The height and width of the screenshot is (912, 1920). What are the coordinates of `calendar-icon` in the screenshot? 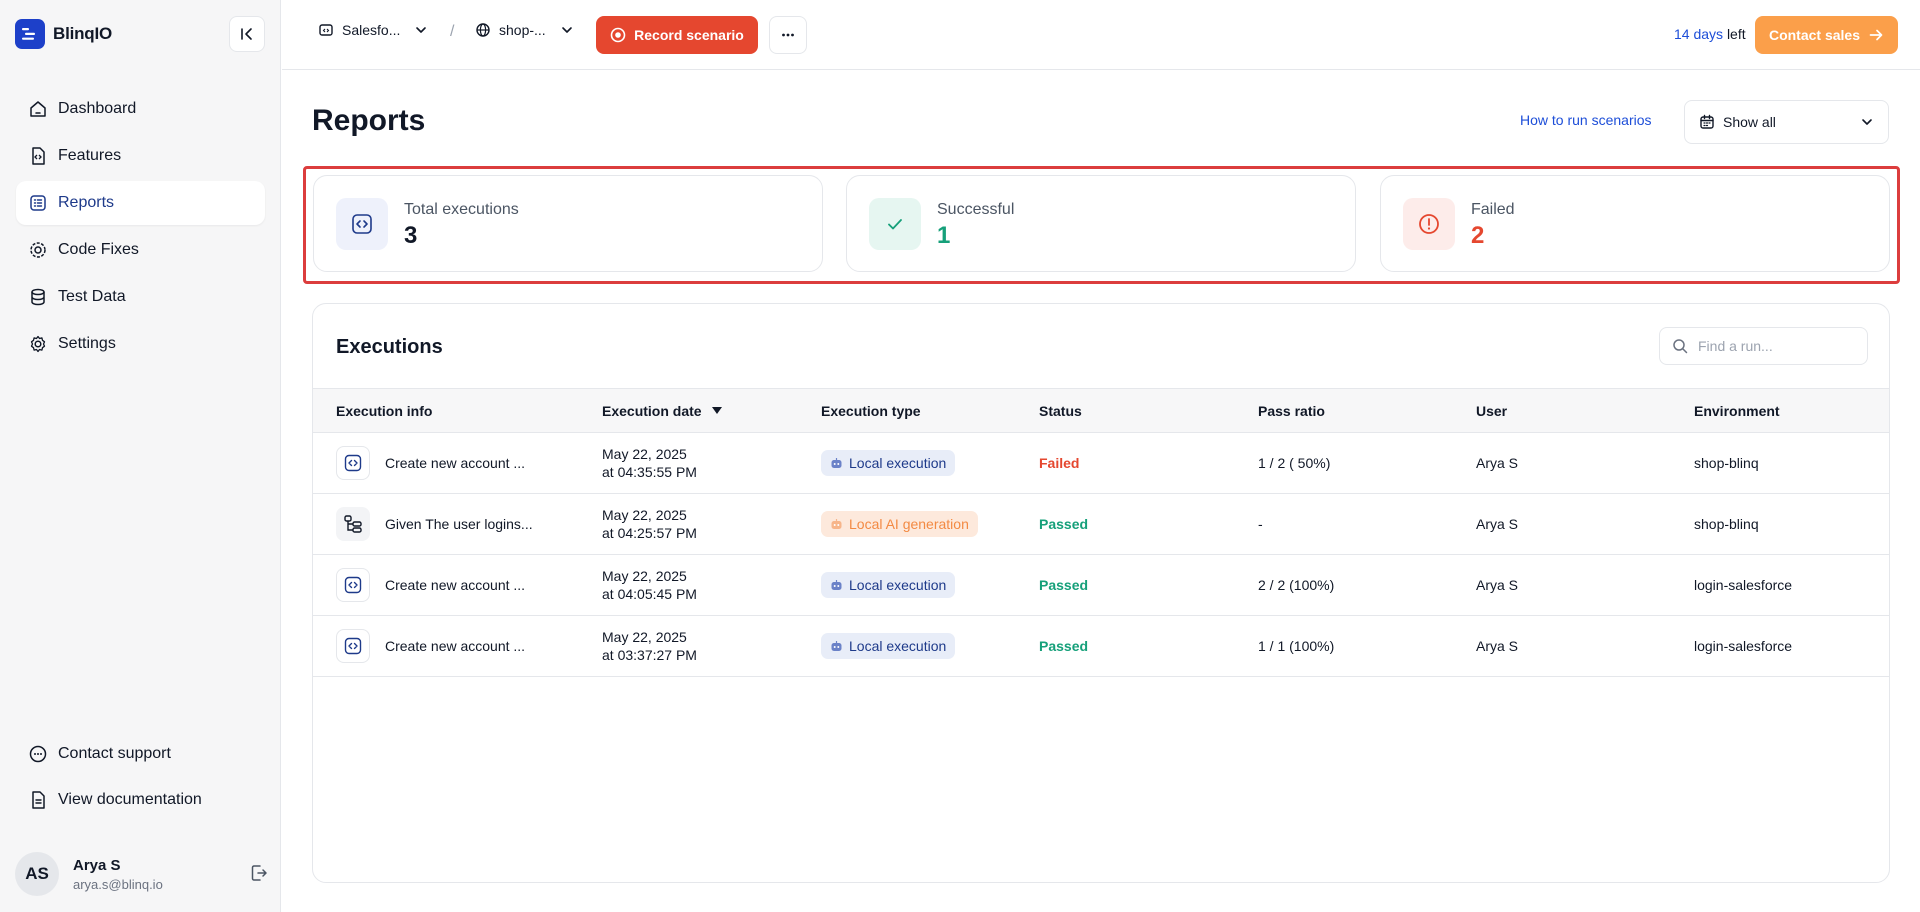 It's located at (1707, 121).